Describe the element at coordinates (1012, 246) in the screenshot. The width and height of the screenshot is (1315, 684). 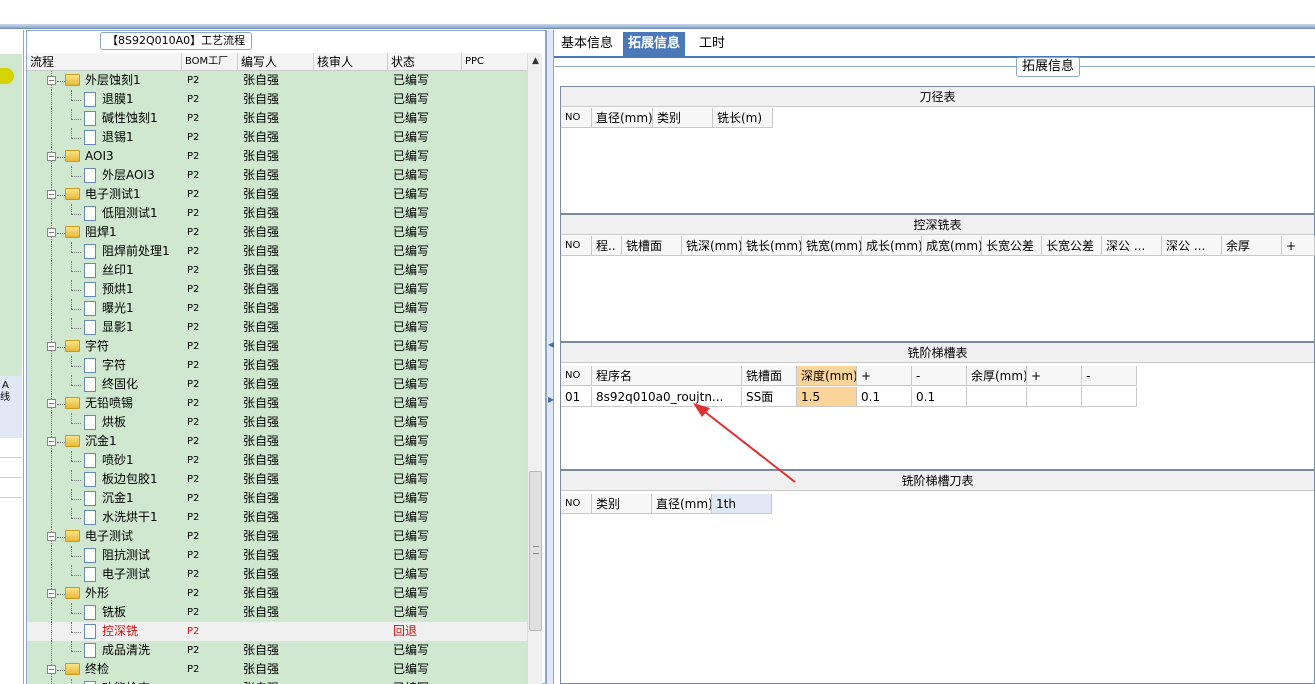
I see `col-lw-tolerance-1: 长宽公差` at that location.